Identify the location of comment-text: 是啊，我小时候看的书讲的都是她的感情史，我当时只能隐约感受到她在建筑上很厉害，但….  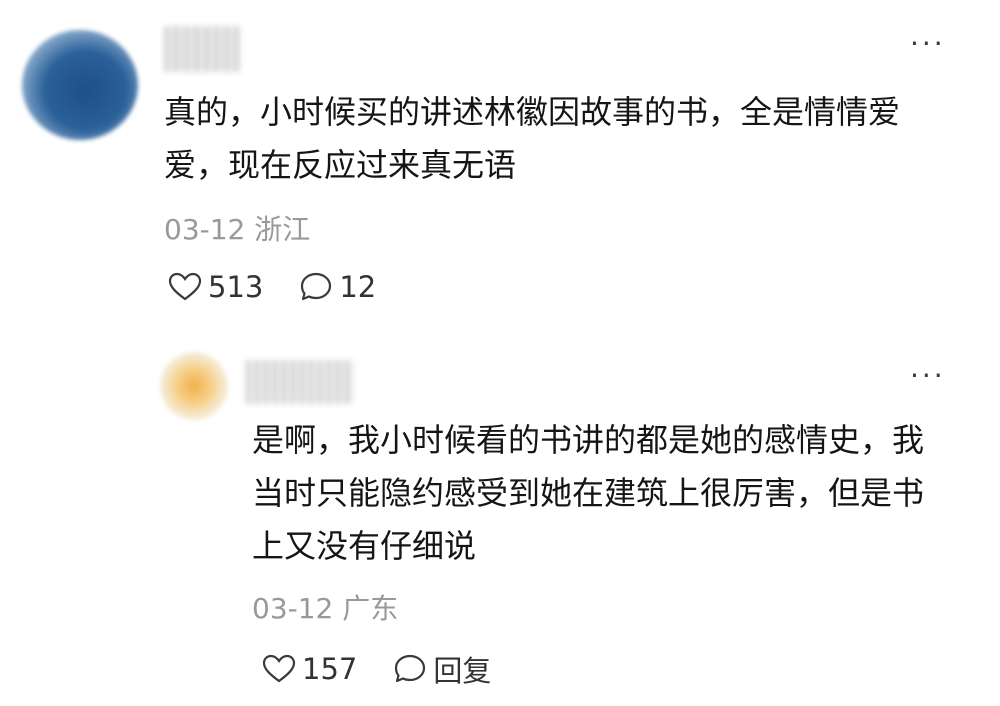
(588, 493).